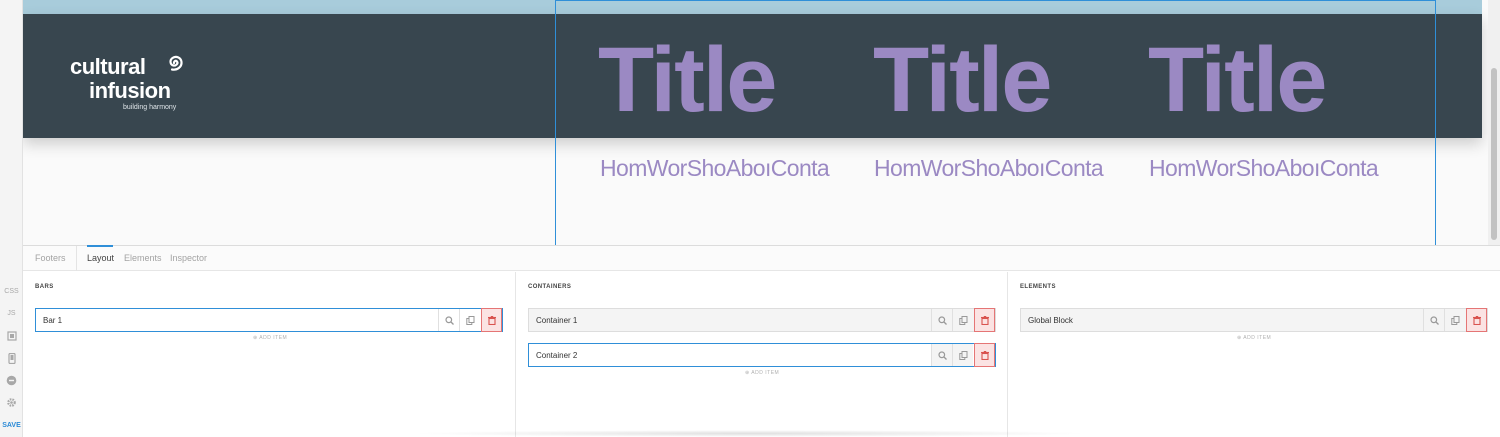 The height and width of the screenshot is (437, 1500). What do you see at coordinates (76, 258) in the screenshot?
I see `tab-divider` at bounding box center [76, 258].